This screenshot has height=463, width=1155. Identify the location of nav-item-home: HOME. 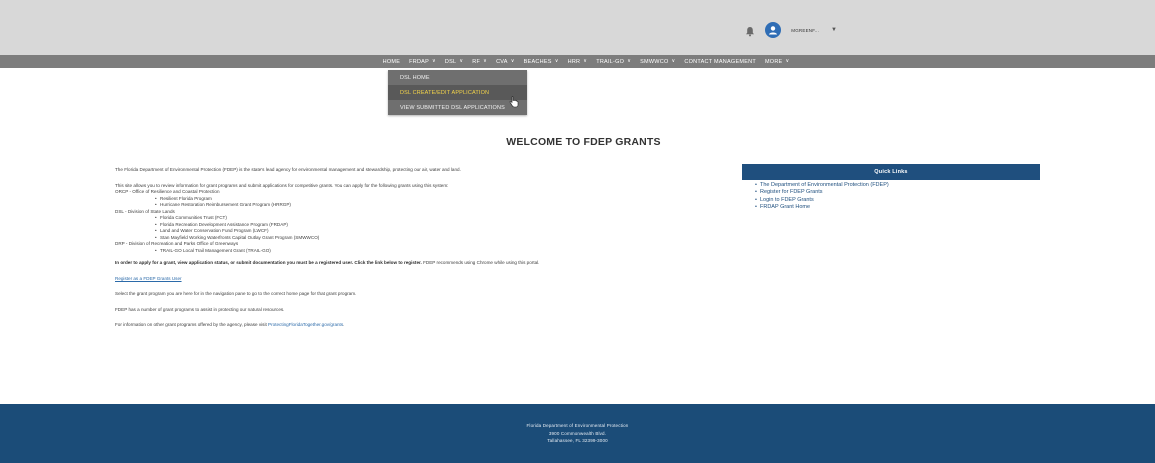
(392, 62).